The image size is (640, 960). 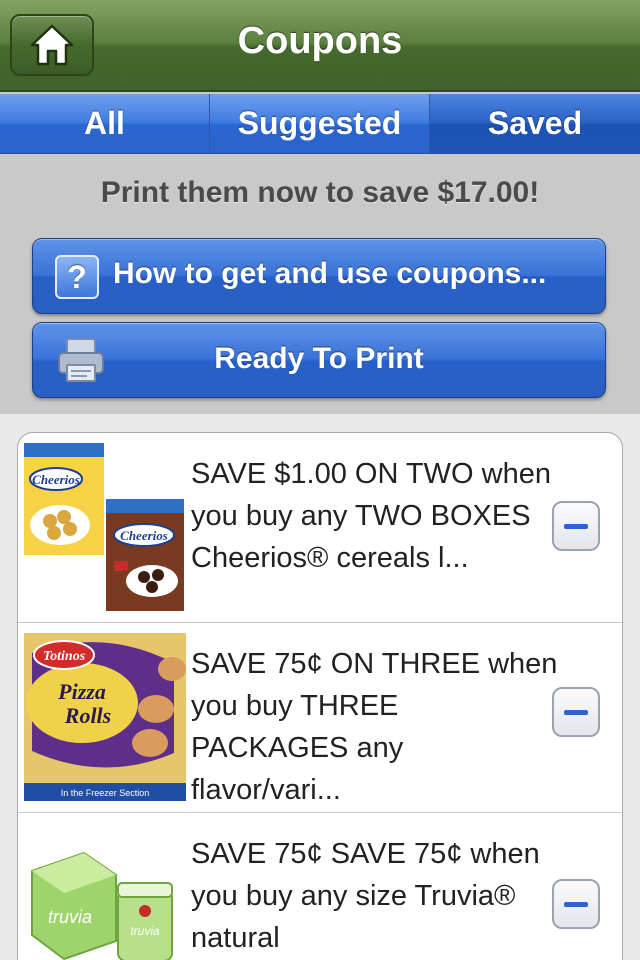 I want to click on svg-text: In the Freezer Section, so click(x=105, y=793).